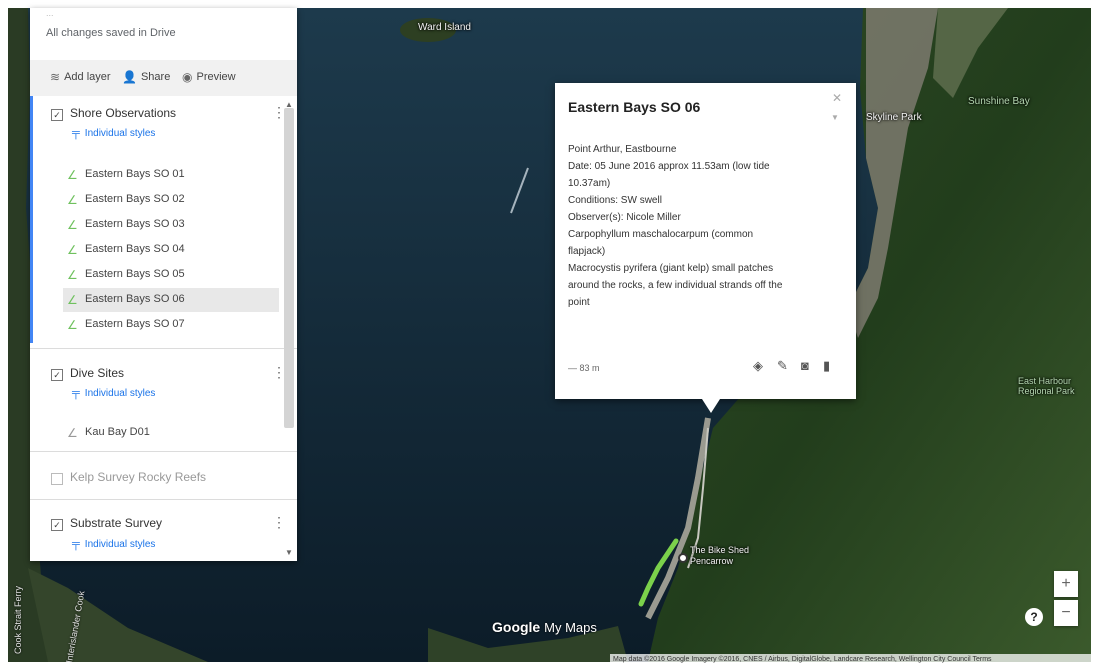 The width and height of the screenshot is (1095, 668). I want to click on eye-icon: ◉, so click(187, 77).